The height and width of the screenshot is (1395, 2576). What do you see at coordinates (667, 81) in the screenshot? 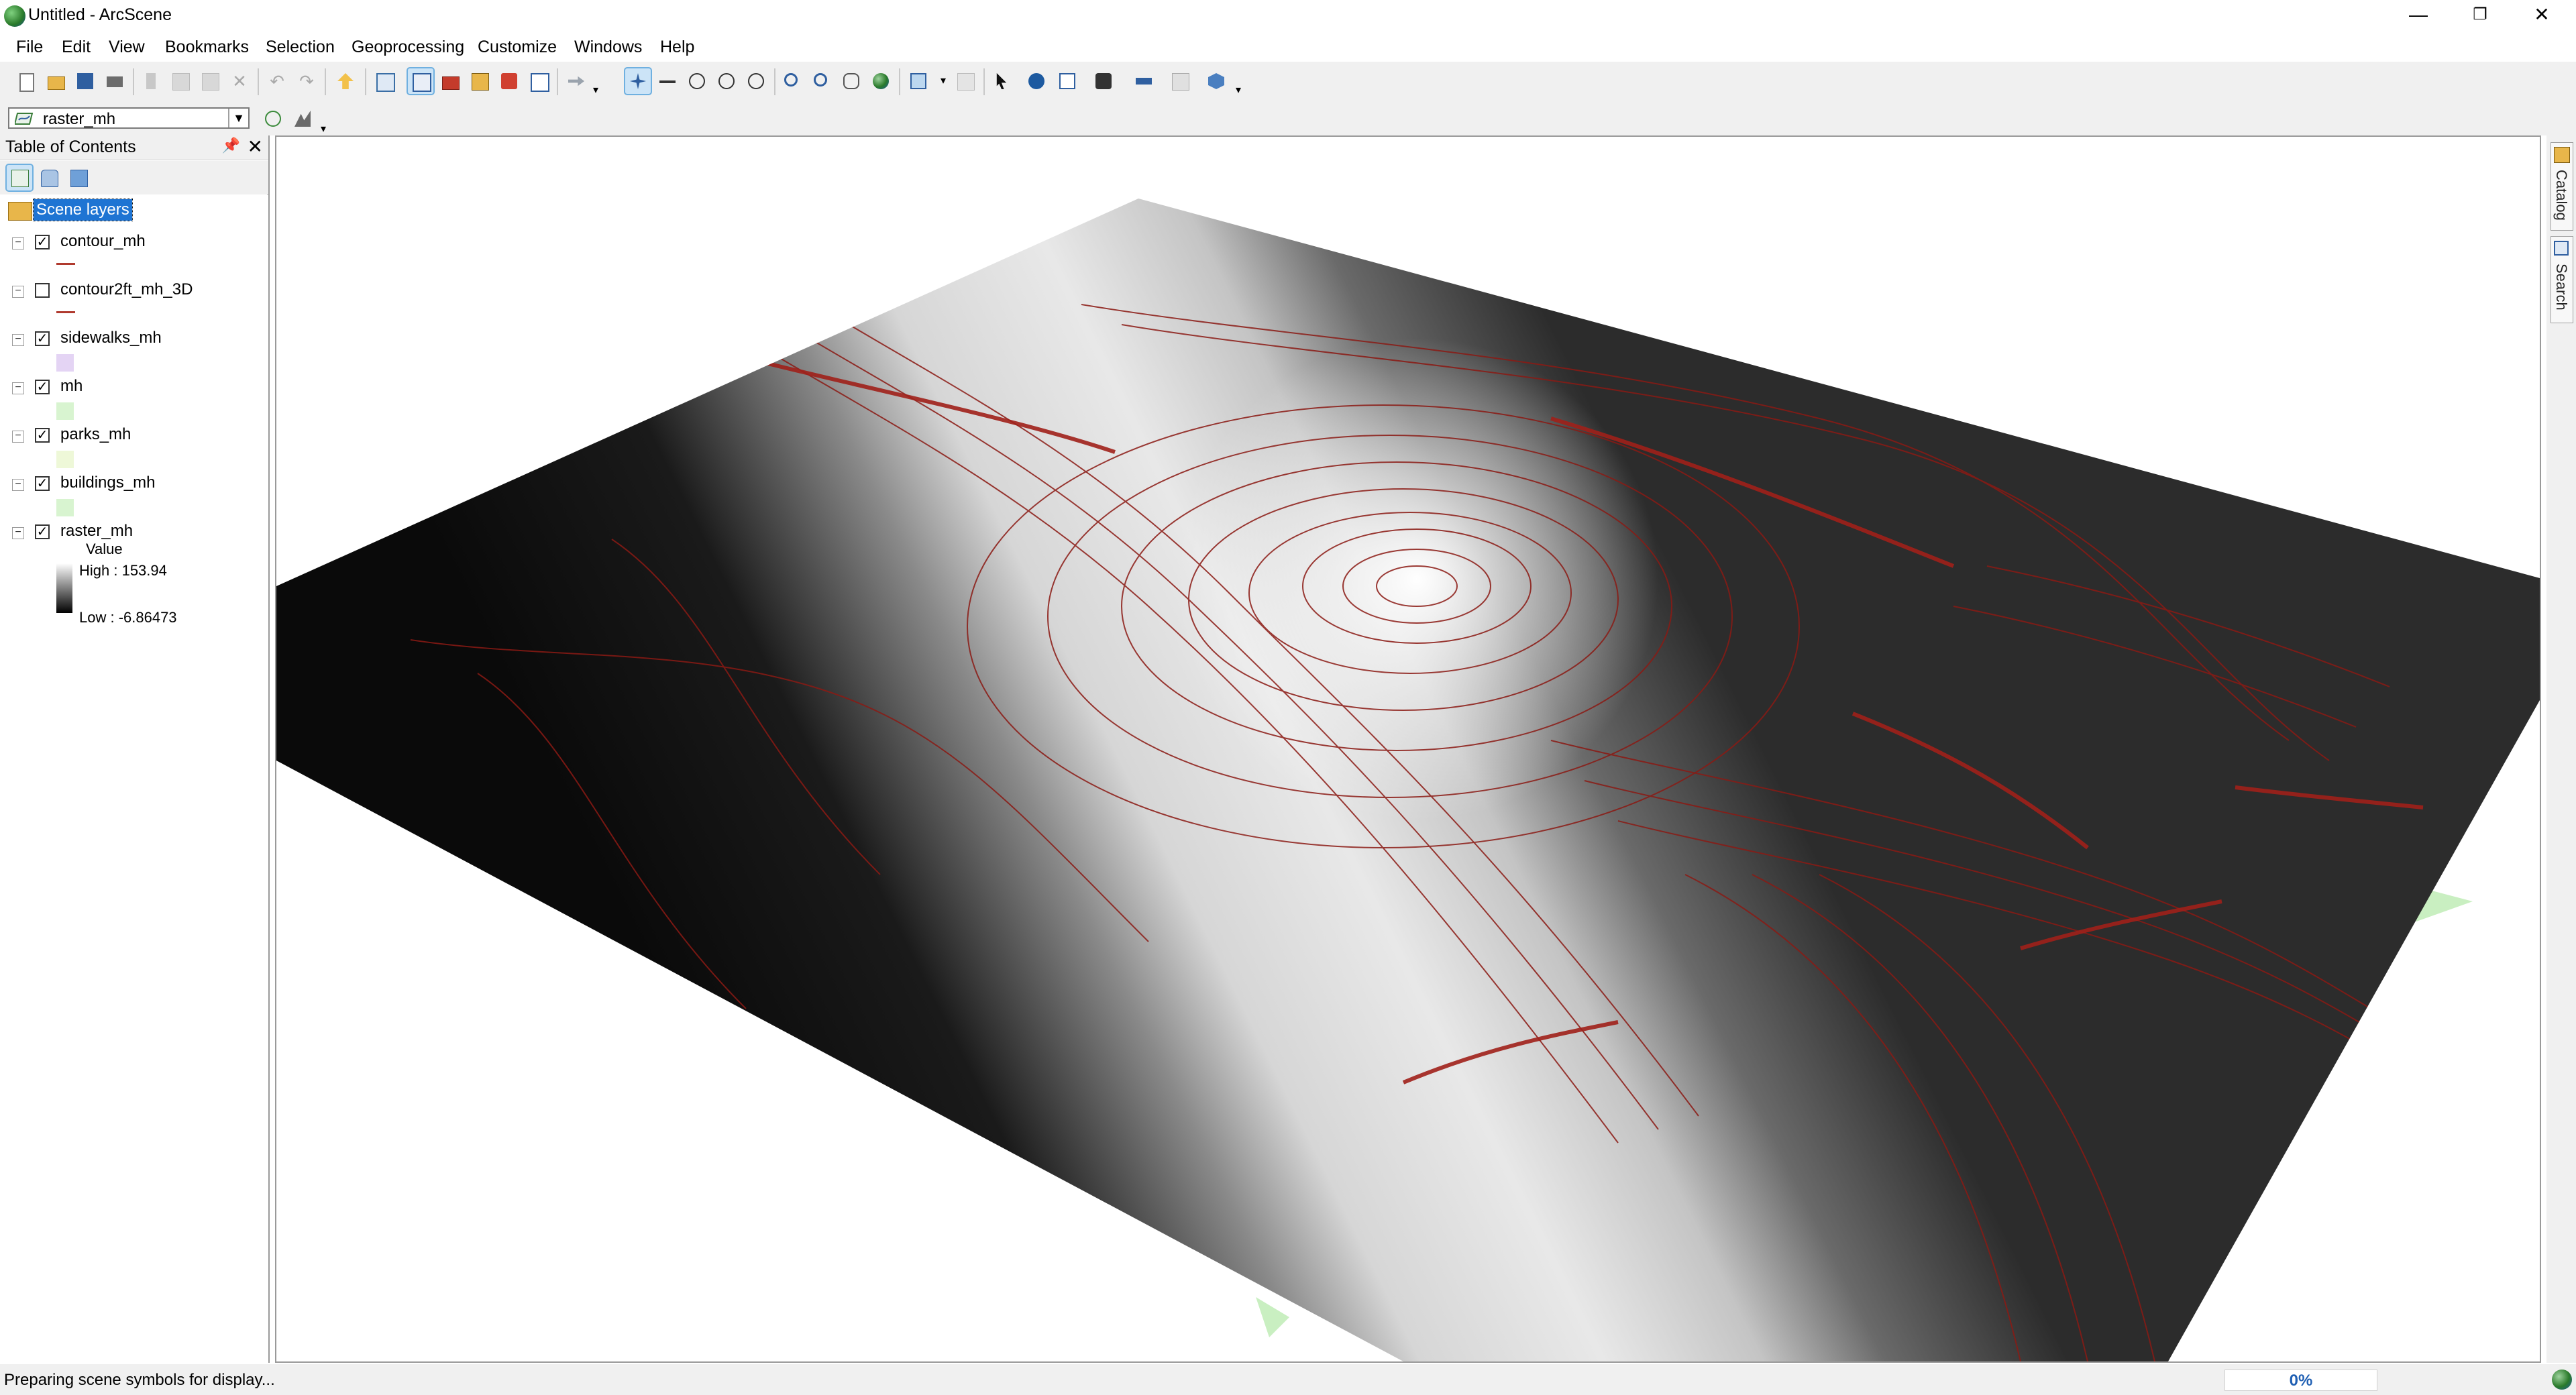
I see `fly-icon` at bounding box center [667, 81].